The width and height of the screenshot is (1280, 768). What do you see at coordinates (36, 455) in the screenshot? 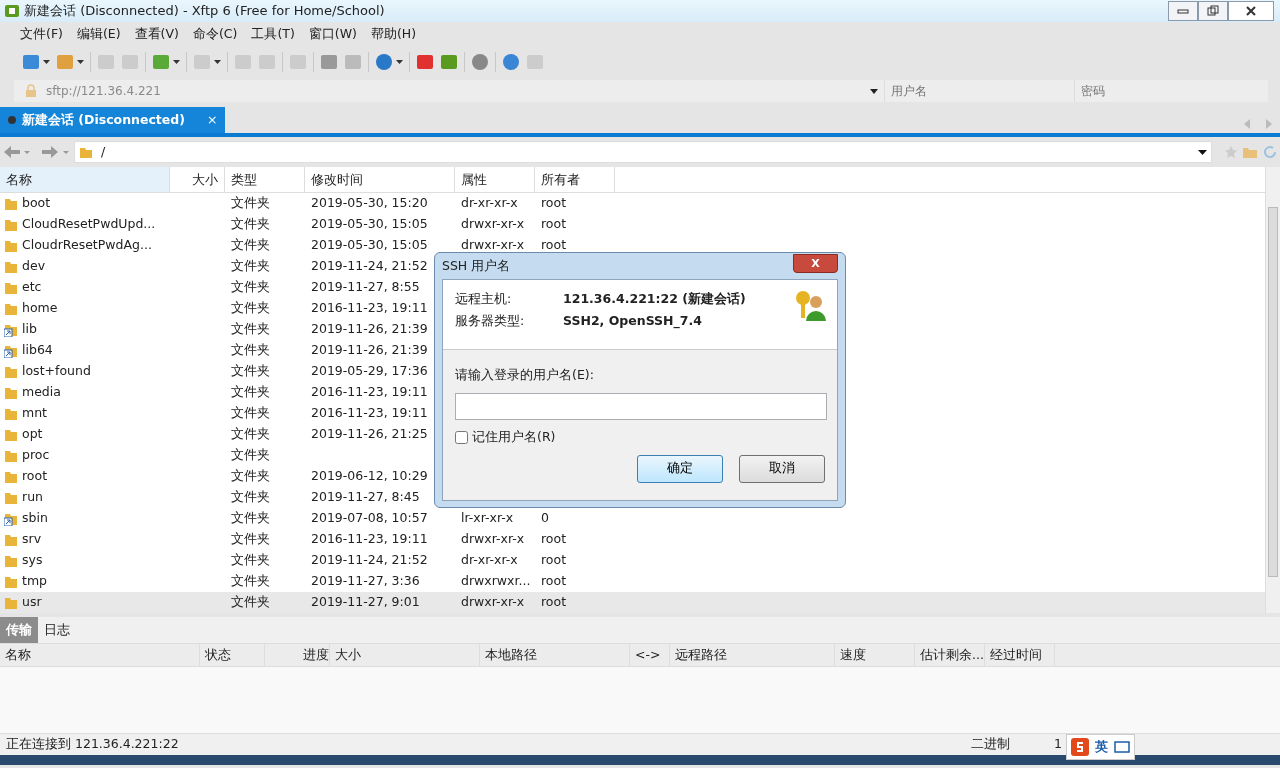
I see `file-name: proc` at bounding box center [36, 455].